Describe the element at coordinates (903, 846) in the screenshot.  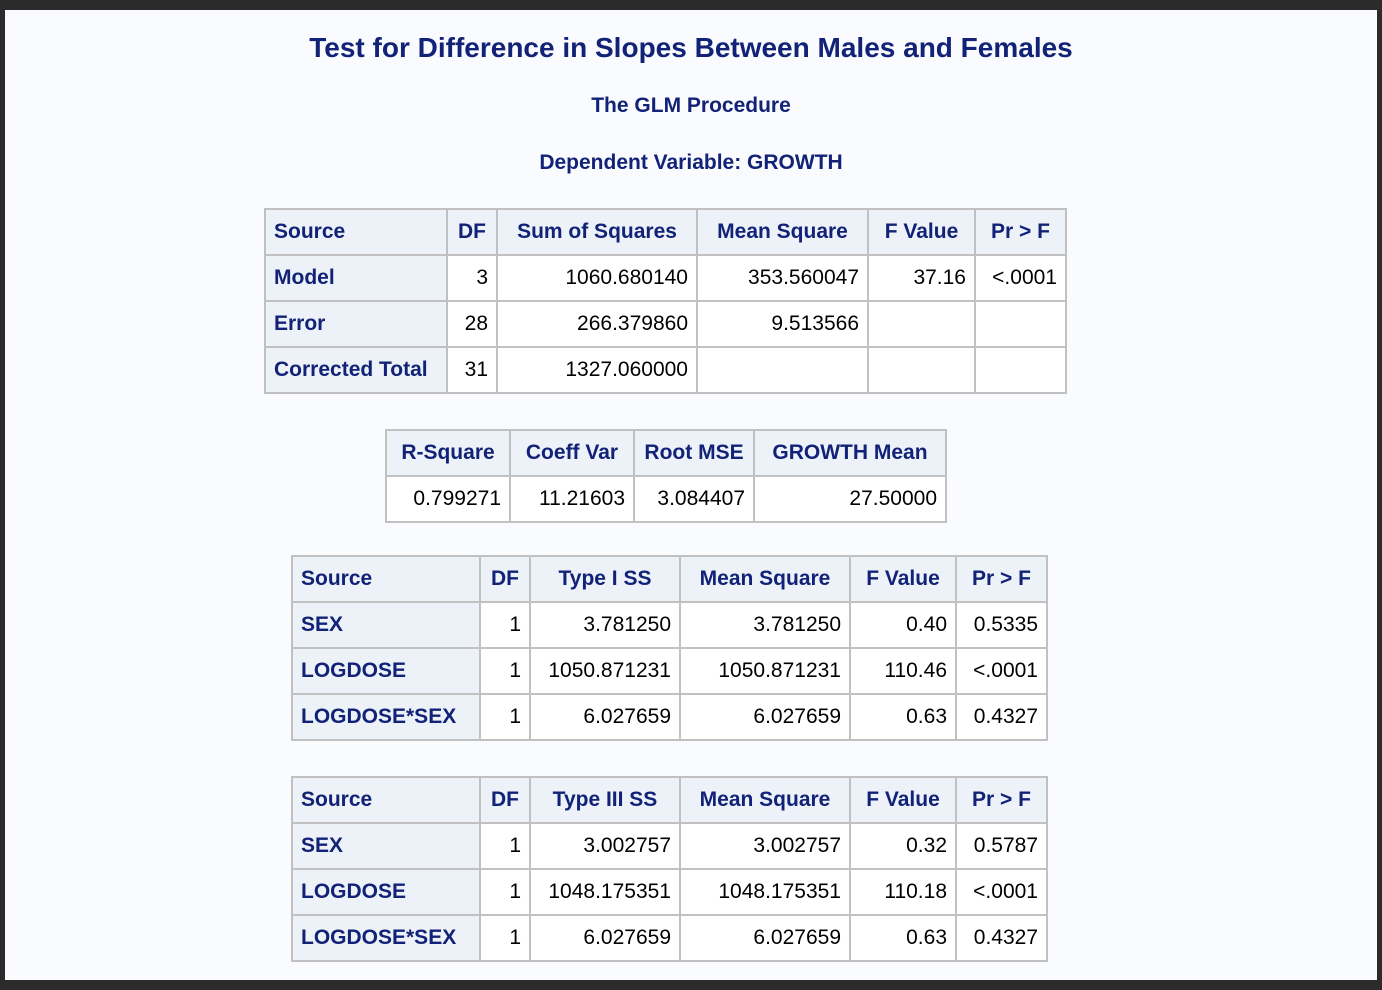
I see `table-cell: 0.32` at that location.